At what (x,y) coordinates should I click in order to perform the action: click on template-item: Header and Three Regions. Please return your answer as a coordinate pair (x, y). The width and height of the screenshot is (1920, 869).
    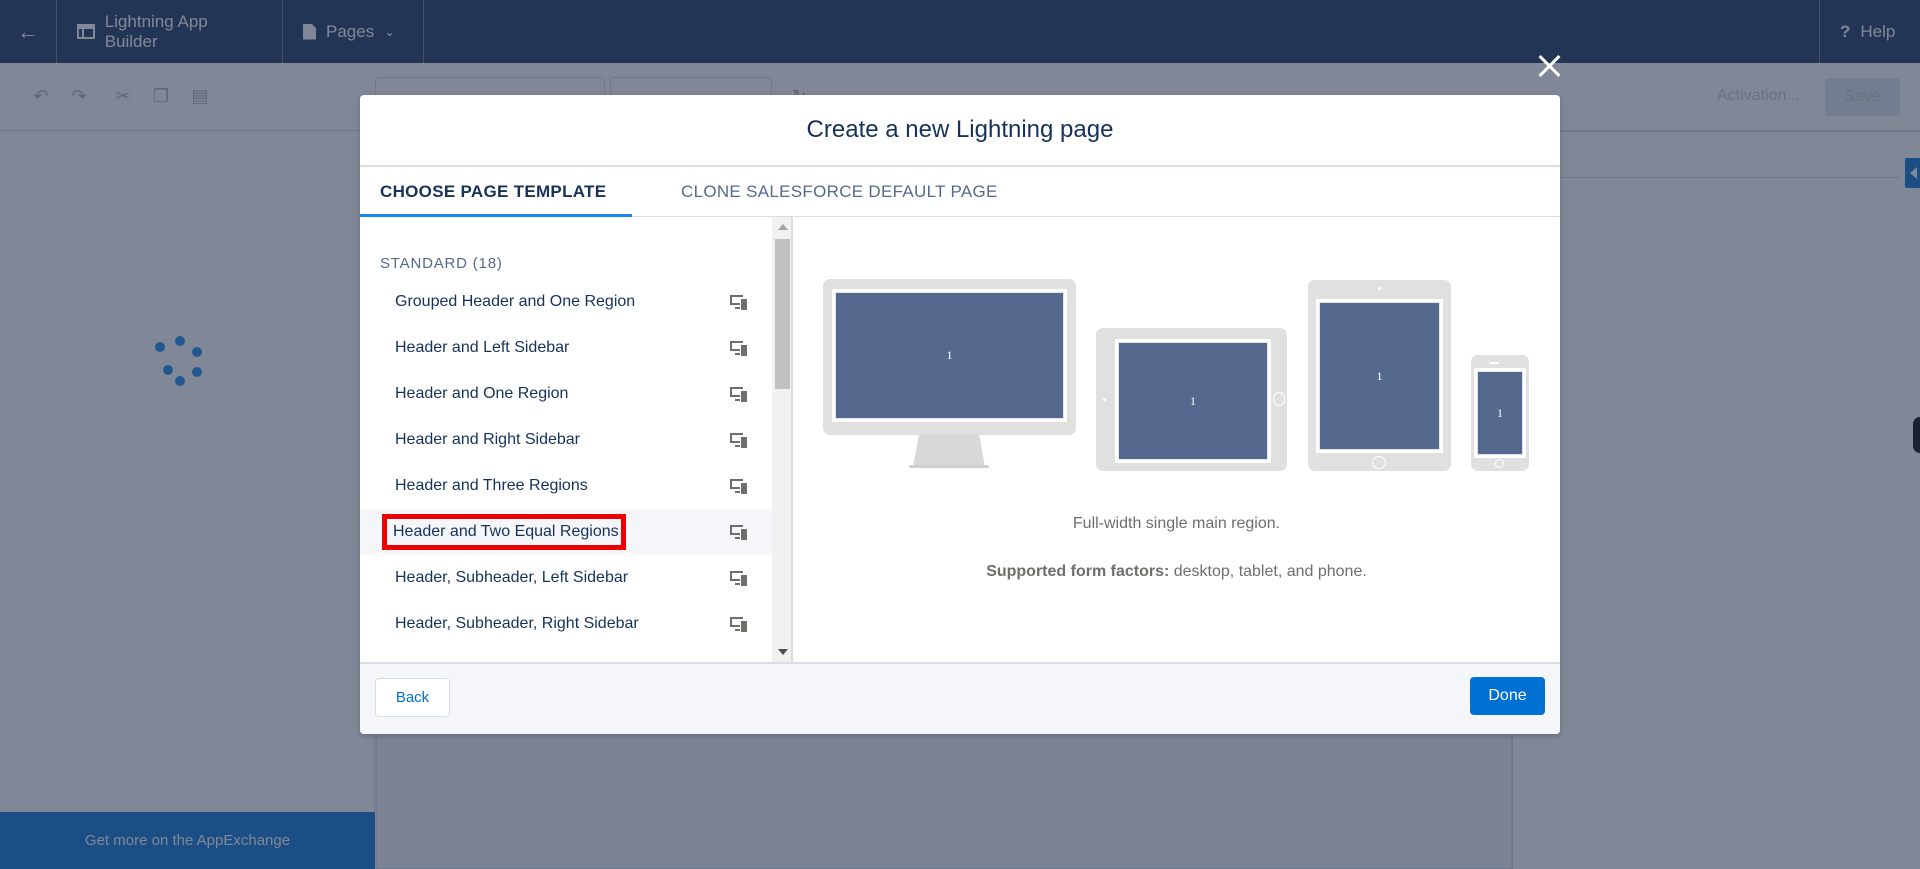
    Looking at the image, I should click on (566, 486).